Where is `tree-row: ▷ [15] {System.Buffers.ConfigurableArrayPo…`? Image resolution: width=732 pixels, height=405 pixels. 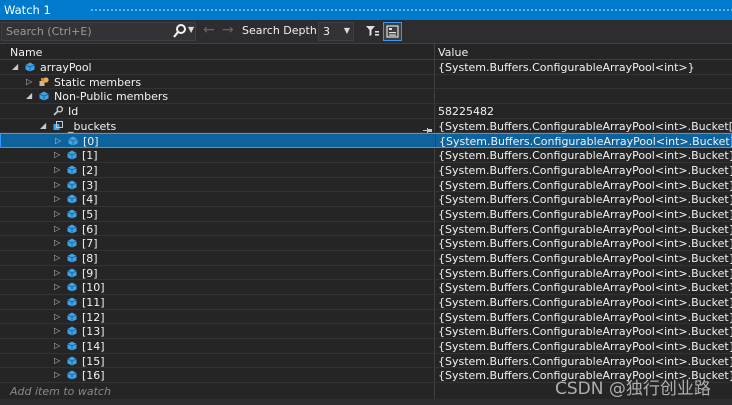
tree-row: ▷ [15] {System.Buffers.ConfigurableArrayPo… is located at coordinates (366, 361).